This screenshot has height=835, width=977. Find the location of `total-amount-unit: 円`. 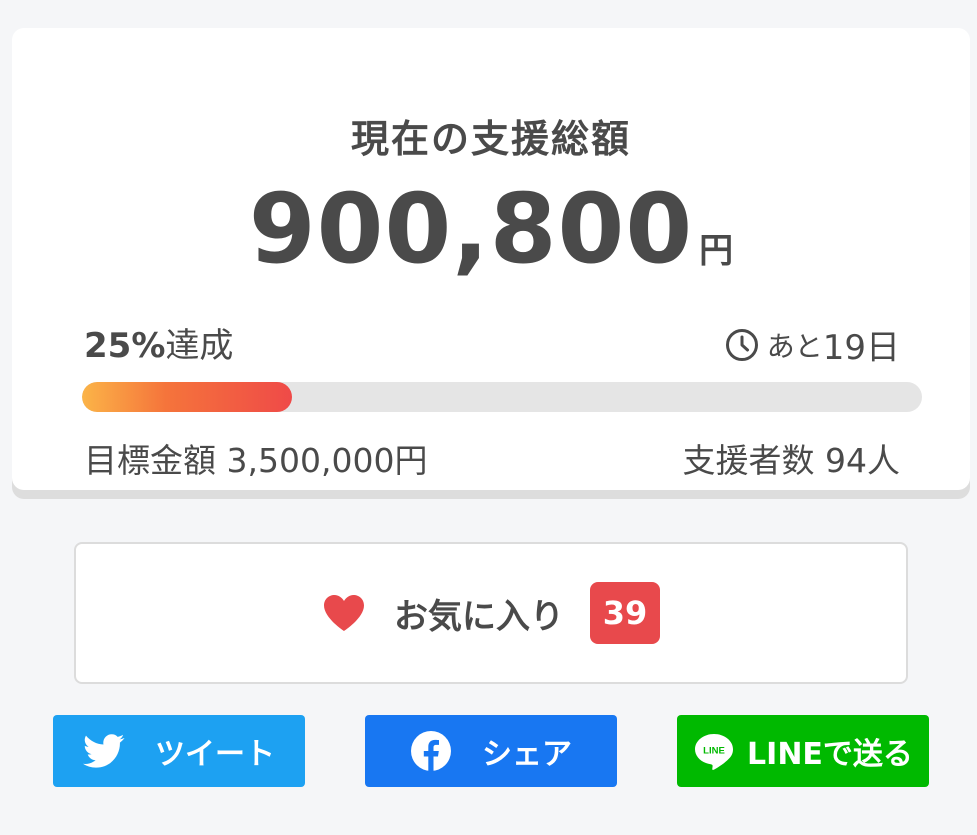

total-amount-unit: 円 is located at coordinates (716, 251).